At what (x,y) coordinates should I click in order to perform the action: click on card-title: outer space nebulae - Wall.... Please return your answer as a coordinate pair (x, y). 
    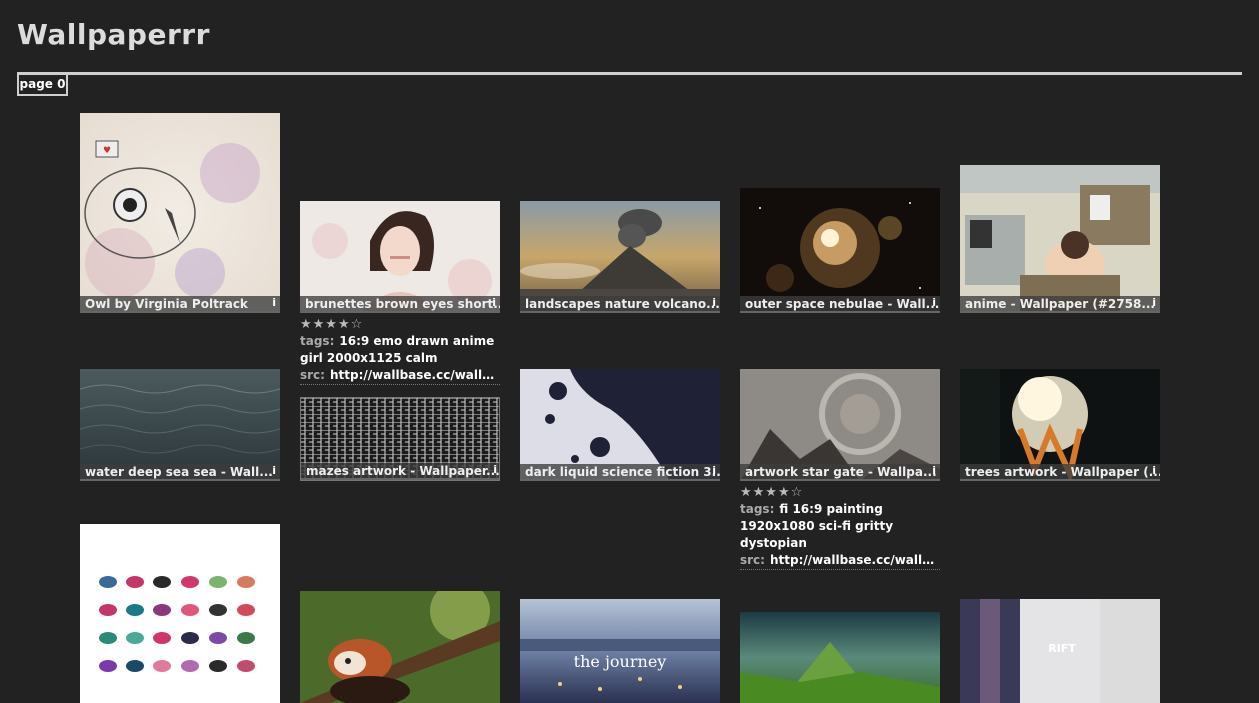
    Looking at the image, I should click on (842, 304).